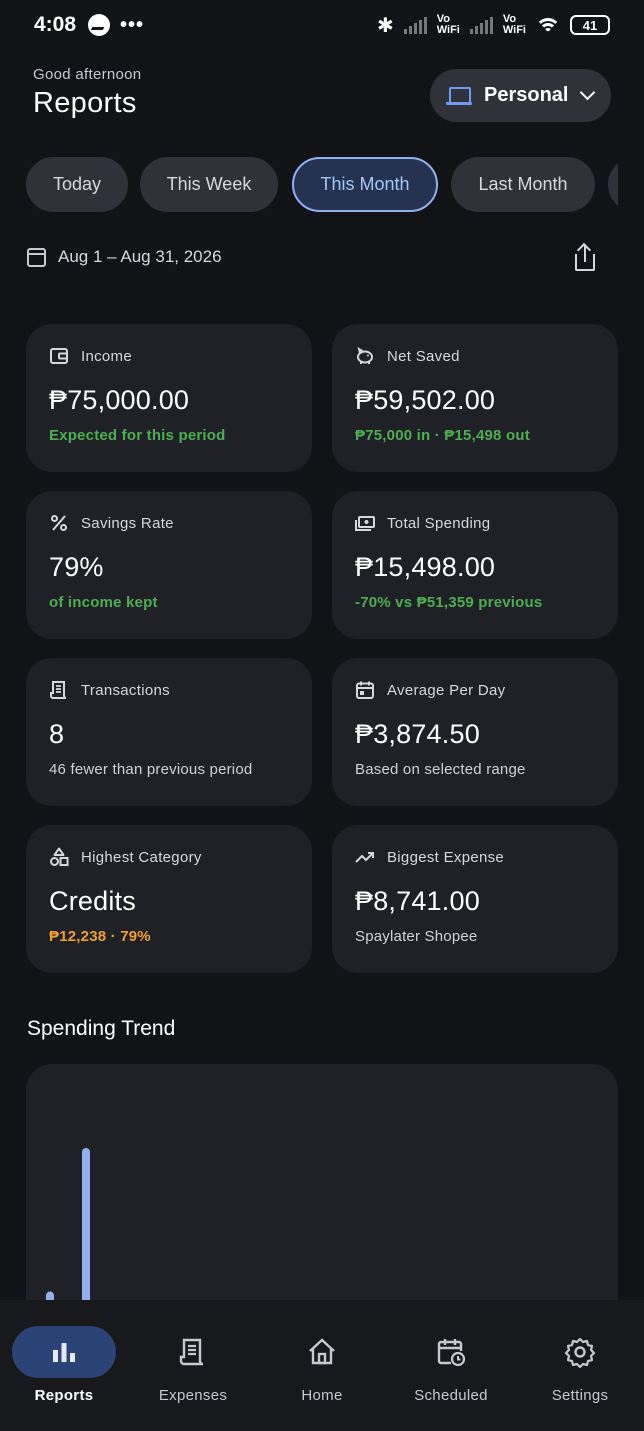 The image size is (644, 1431). What do you see at coordinates (57, 734) in the screenshot?
I see `card-value: 8` at bounding box center [57, 734].